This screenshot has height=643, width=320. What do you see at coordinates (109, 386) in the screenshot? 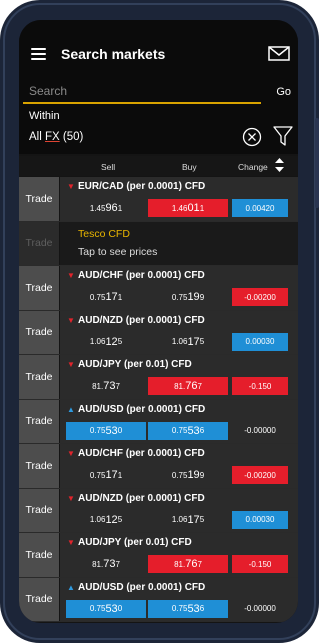
I see `sell-price-part: 73` at bounding box center [109, 386].